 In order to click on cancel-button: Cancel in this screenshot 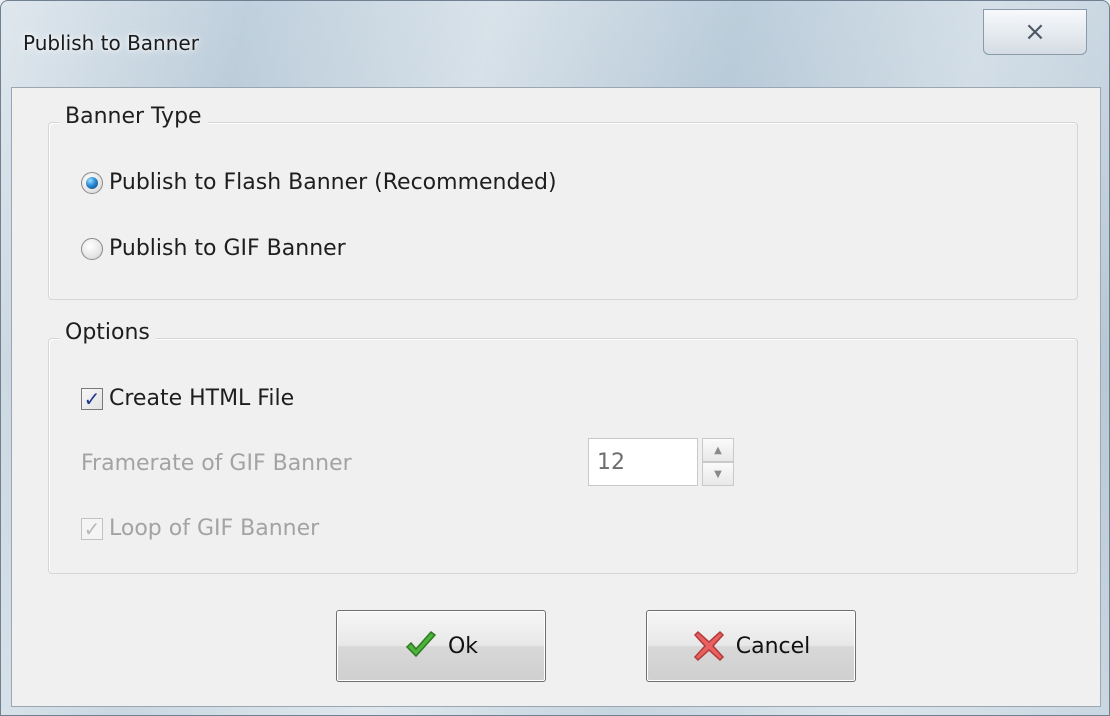, I will do `click(751, 646)`.